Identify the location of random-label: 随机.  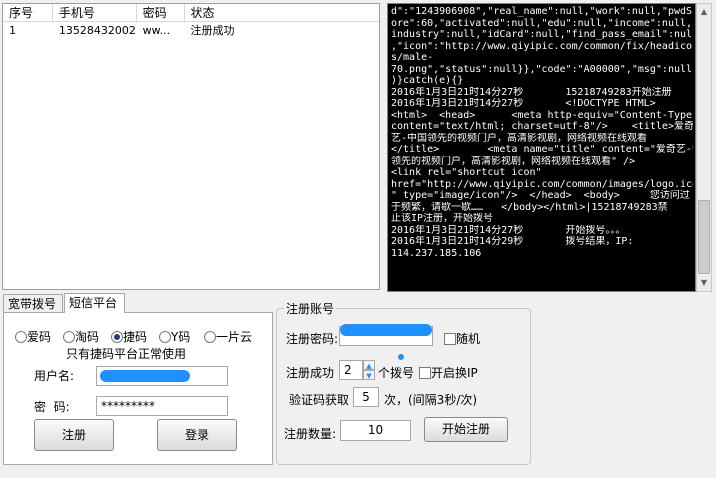
(468, 339).